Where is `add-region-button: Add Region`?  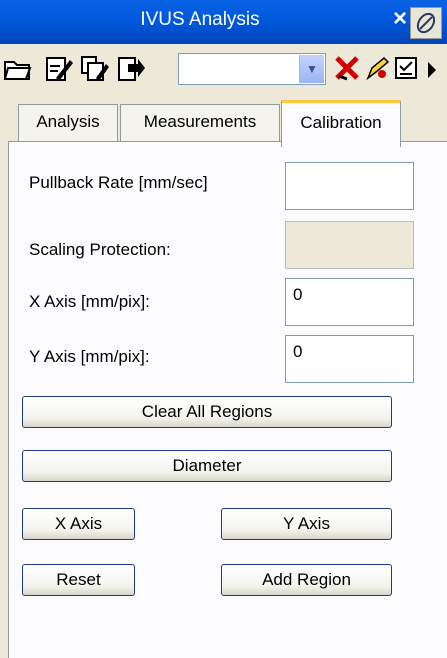
add-region-button: Add Region is located at coordinates (306, 580).